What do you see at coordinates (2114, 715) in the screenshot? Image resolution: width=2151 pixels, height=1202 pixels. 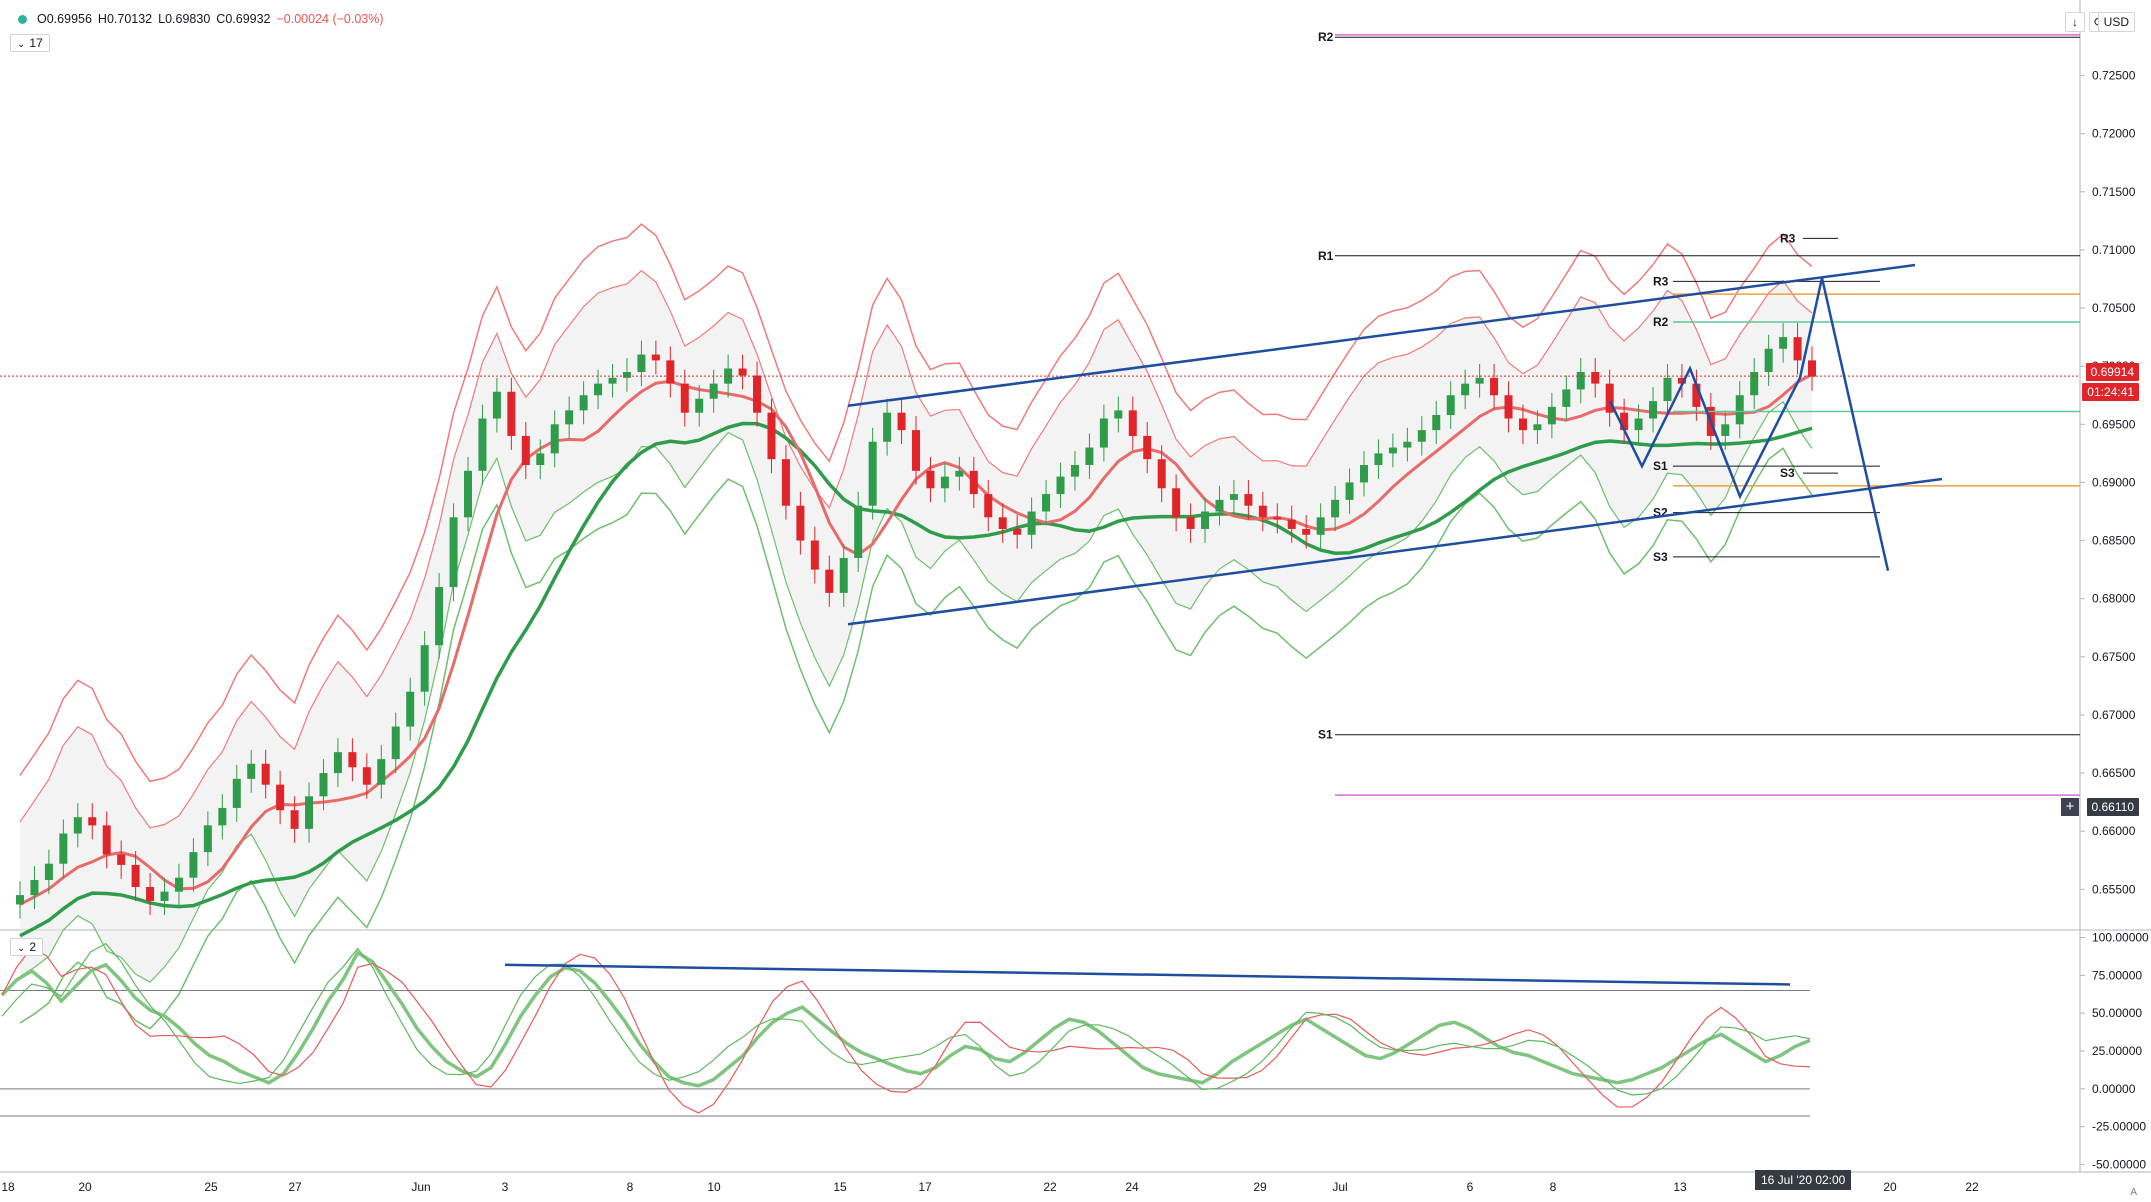 I see `price-tick-label: 0.67000` at bounding box center [2114, 715].